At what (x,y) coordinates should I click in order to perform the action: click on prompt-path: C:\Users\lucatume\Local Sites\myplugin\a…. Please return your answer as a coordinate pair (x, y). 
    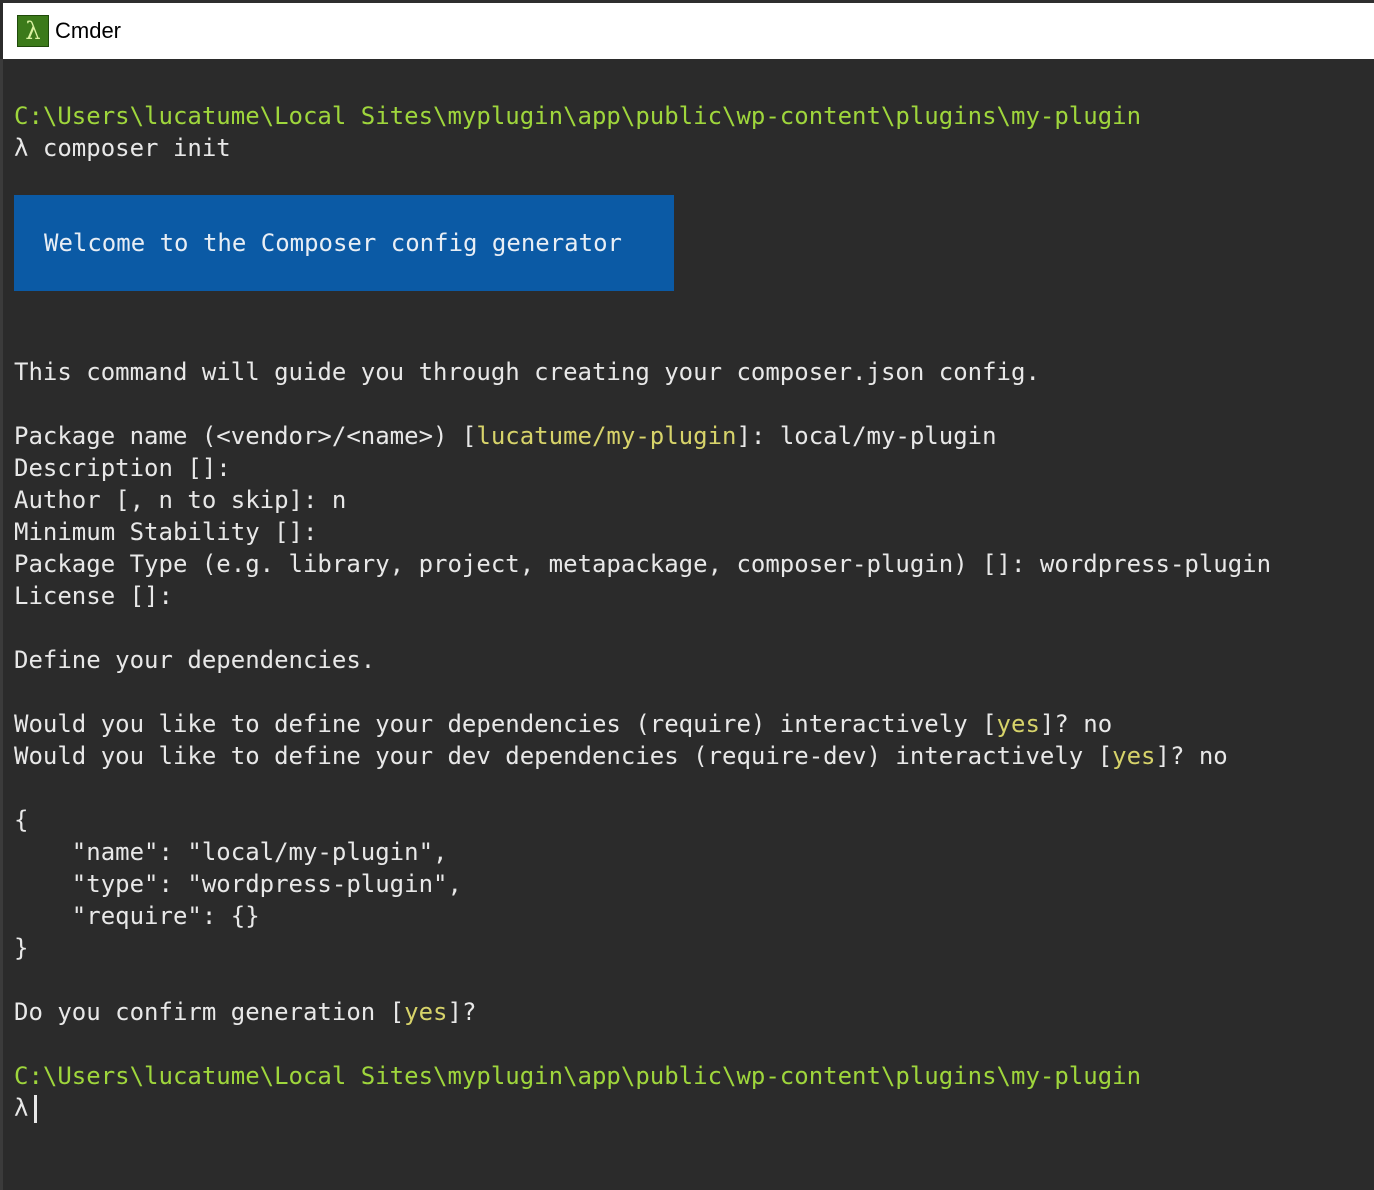
    Looking at the image, I should click on (578, 116).